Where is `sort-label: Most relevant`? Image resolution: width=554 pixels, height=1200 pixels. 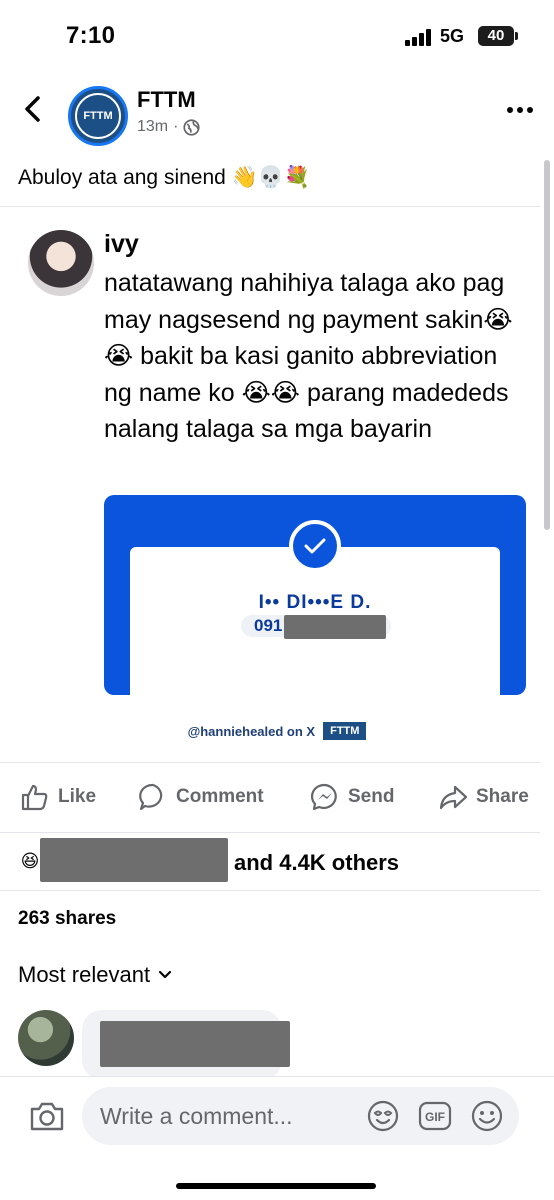
sort-label: Most relevant is located at coordinates (84, 974).